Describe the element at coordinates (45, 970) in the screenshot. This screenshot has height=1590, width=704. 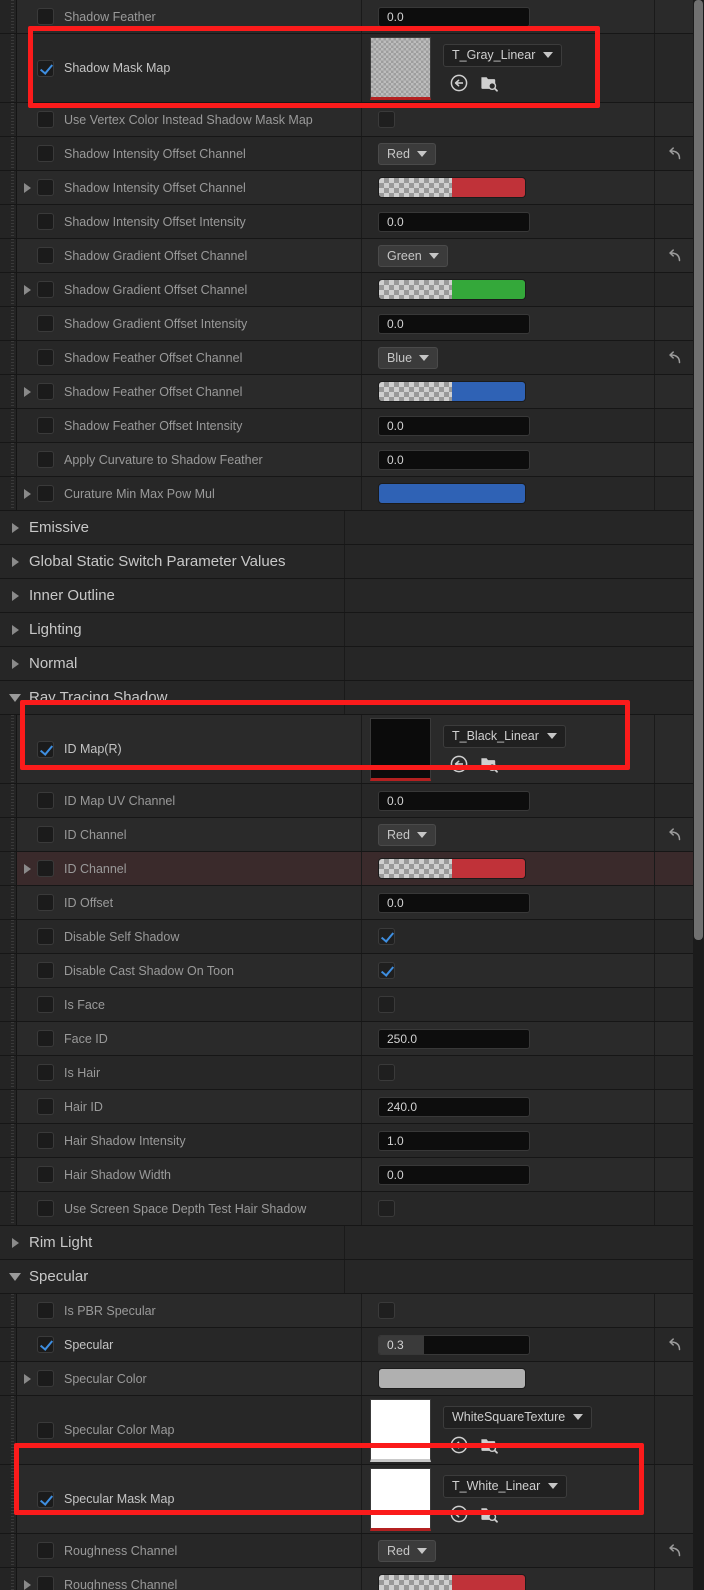
I see `override-checkbox-disable-cast-shadow-on-toon` at that location.